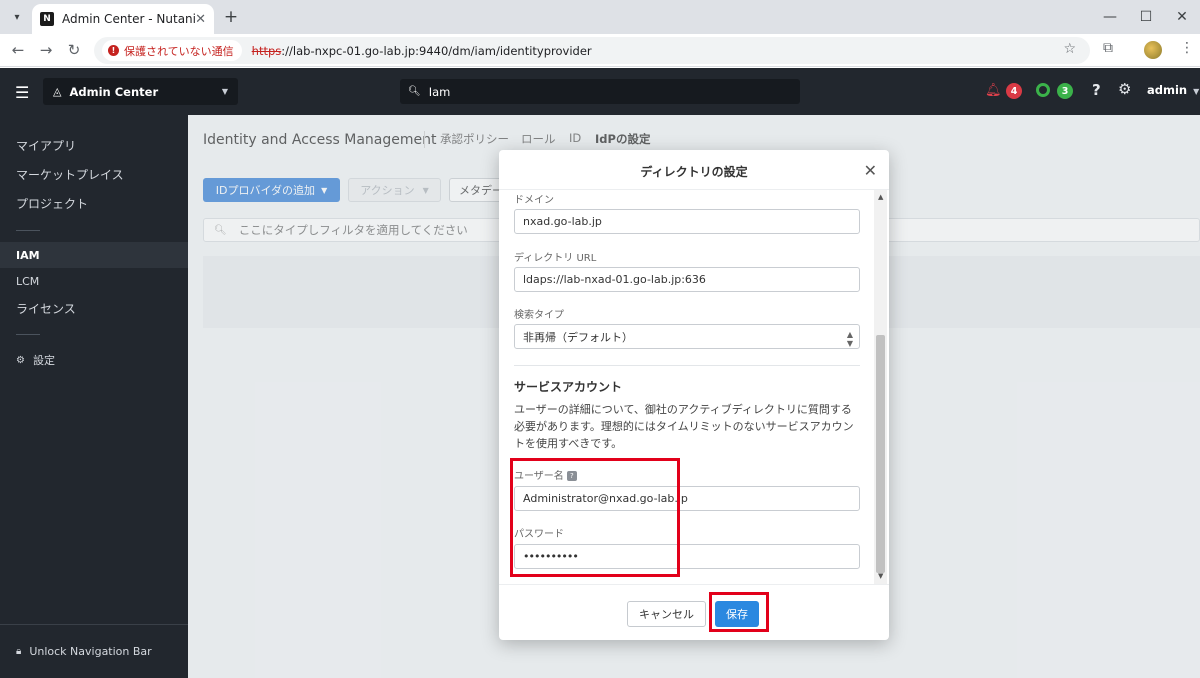 This screenshot has height=678, width=1200. What do you see at coordinates (993, 90) in the screenshot?
I see `bell-icon: 🔔︎` at bounding box center [993, 90].